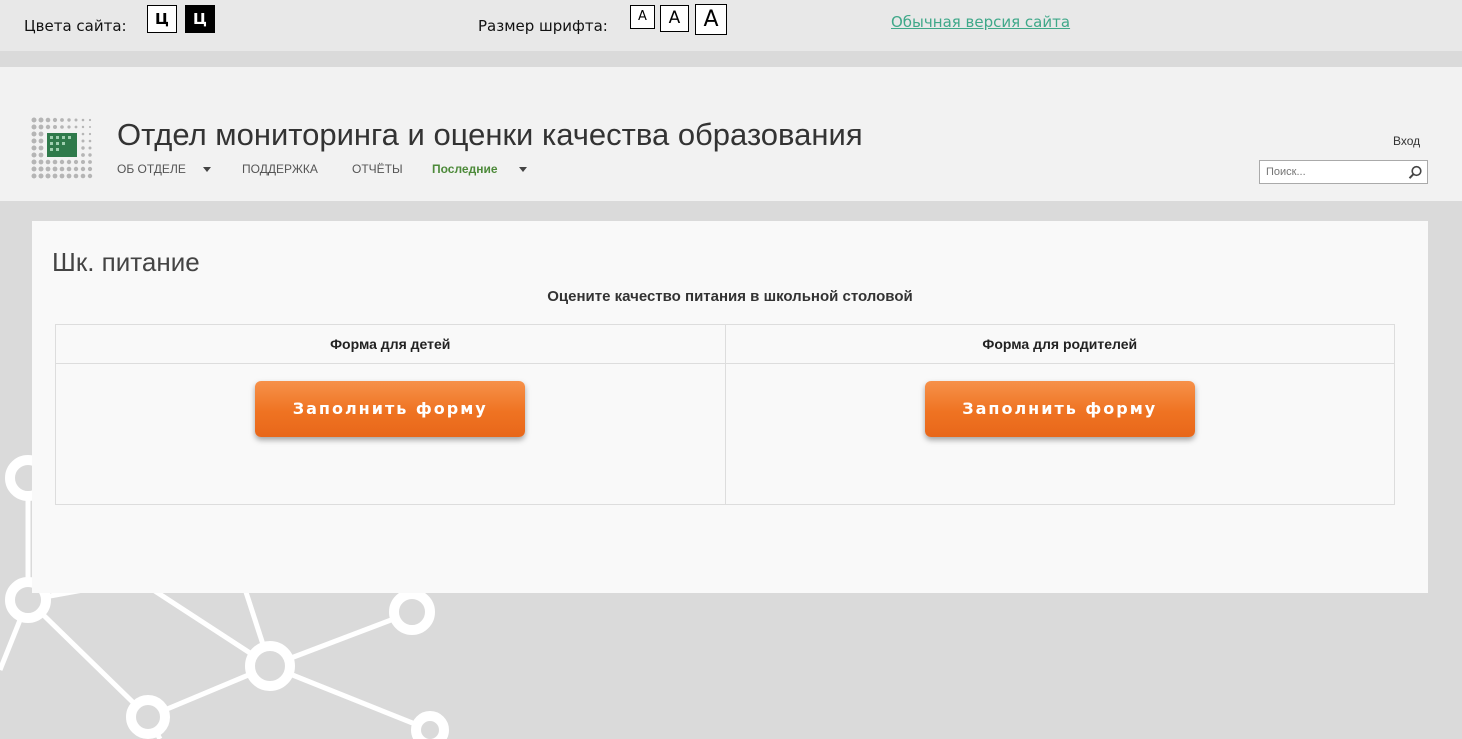  I want to click on children-form-cell: Заполнить форму, so click(390, 434).